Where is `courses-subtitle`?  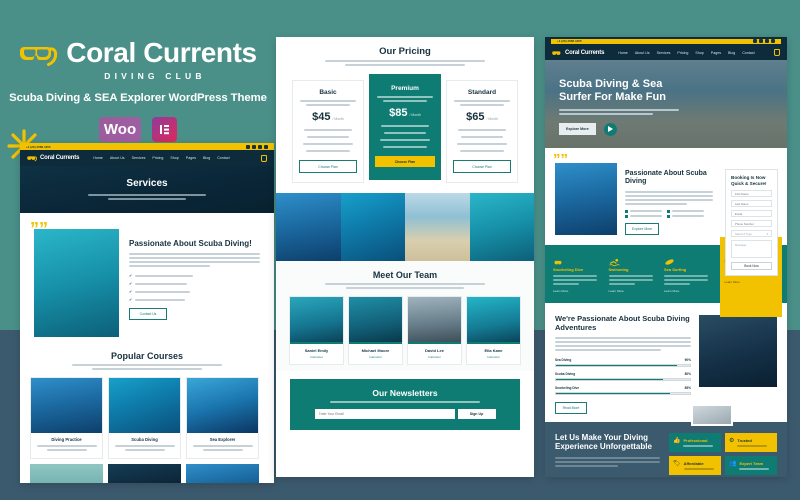
courses-subtitle is located at coordinates (147, 367).